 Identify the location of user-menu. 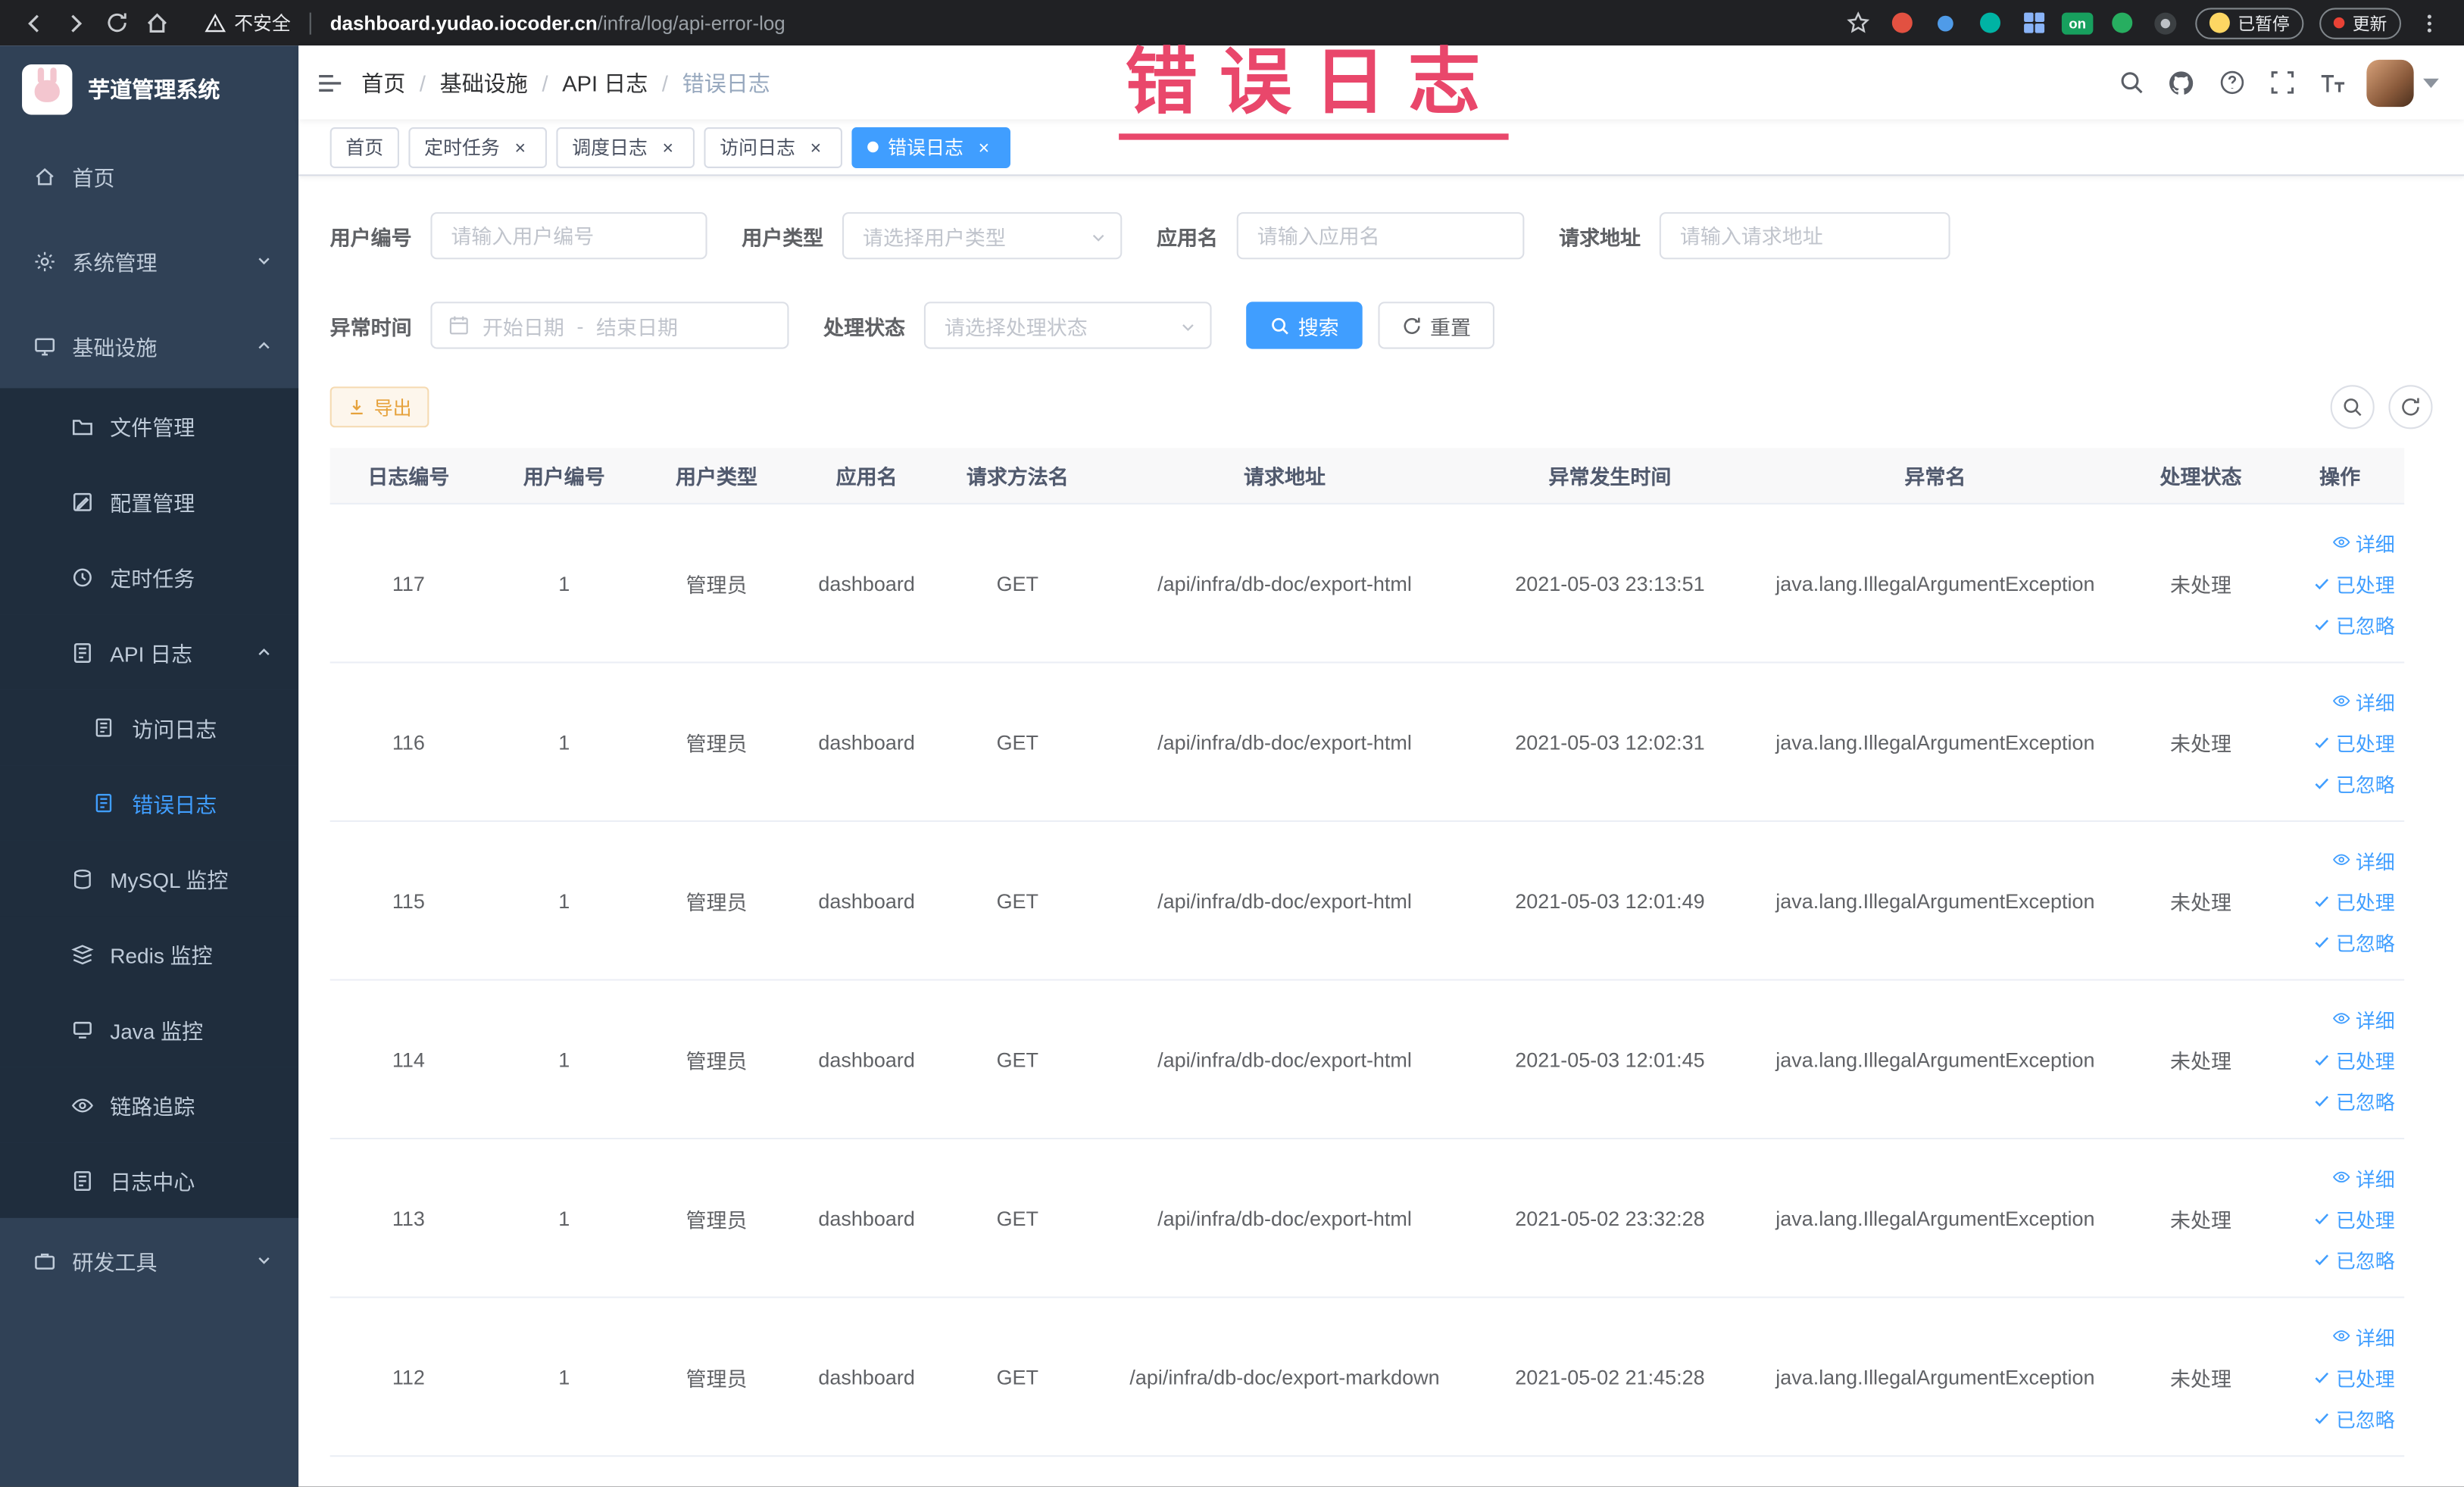
(2402, 82).